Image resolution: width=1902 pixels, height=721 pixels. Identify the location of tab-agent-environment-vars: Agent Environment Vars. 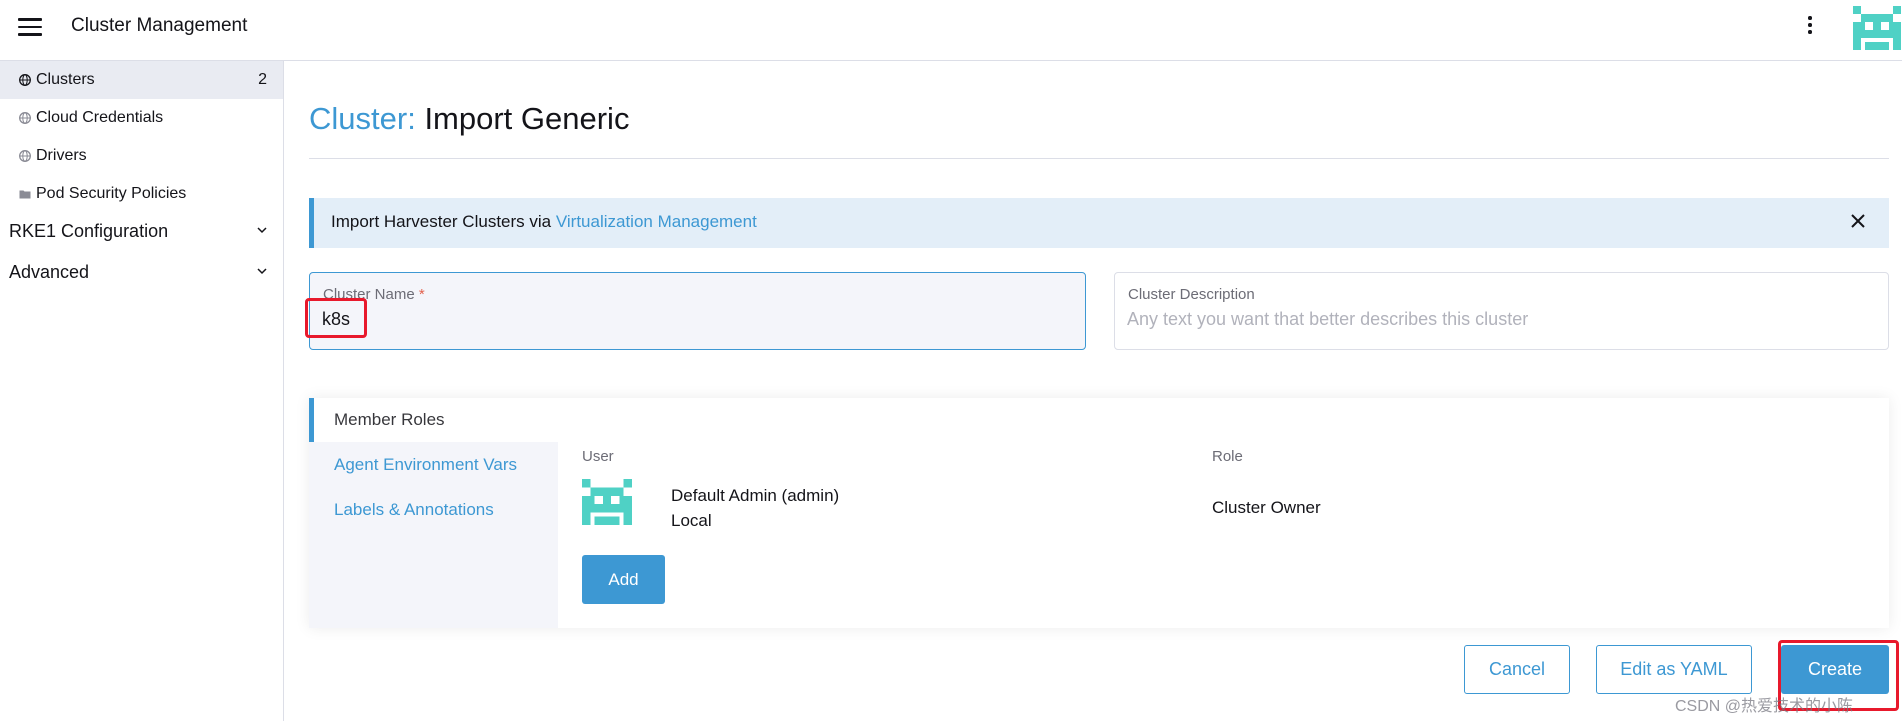
(433, 465).